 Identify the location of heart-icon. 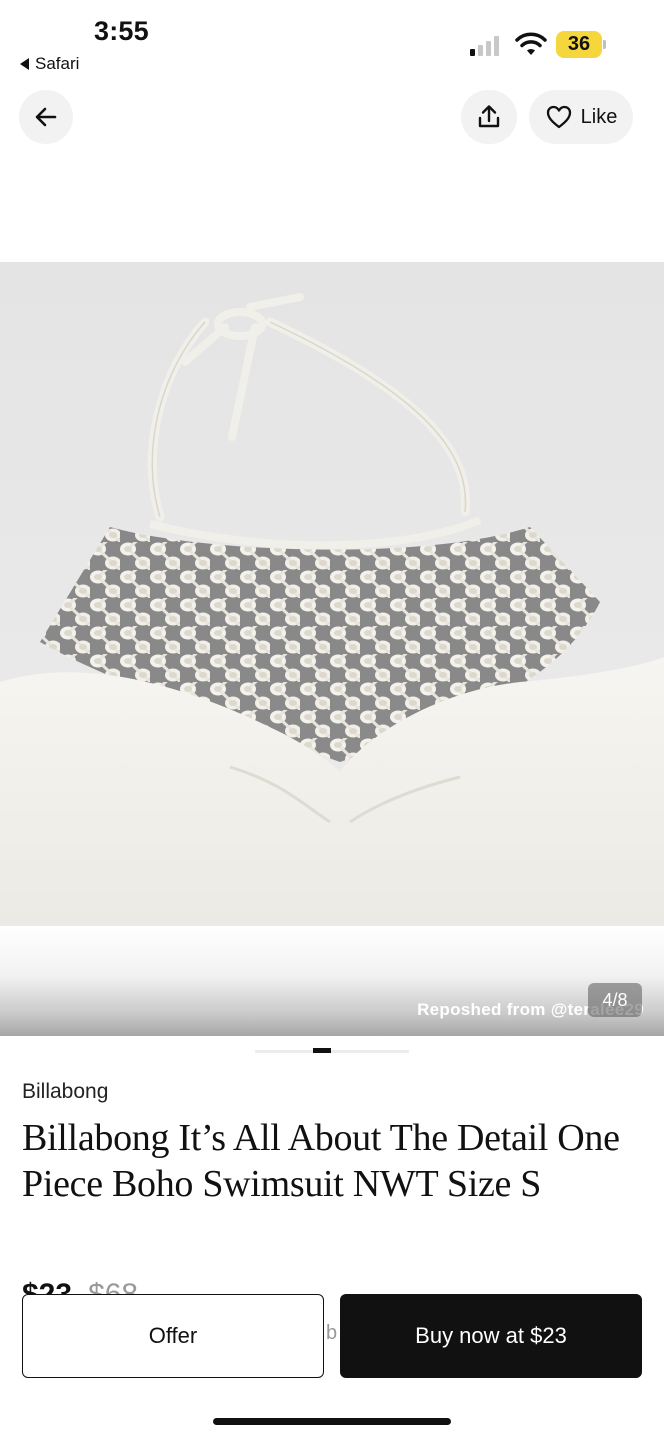
(558, 117).